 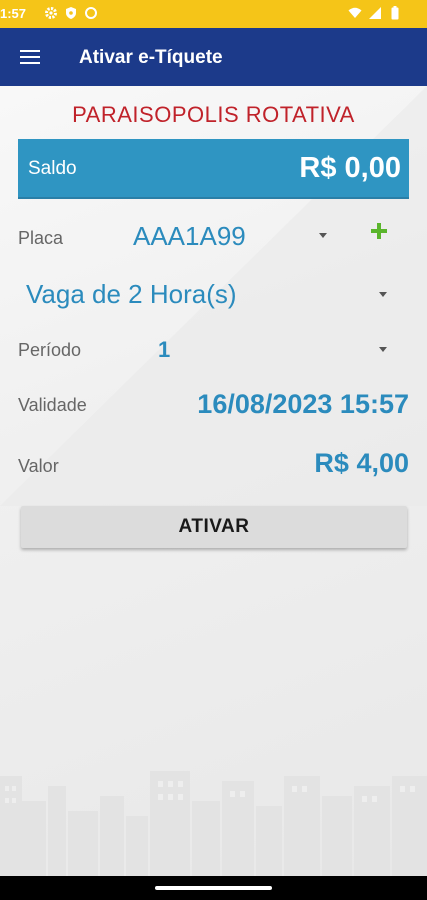 I want to click on periodo-value: 1, so click(x=164, y=349).